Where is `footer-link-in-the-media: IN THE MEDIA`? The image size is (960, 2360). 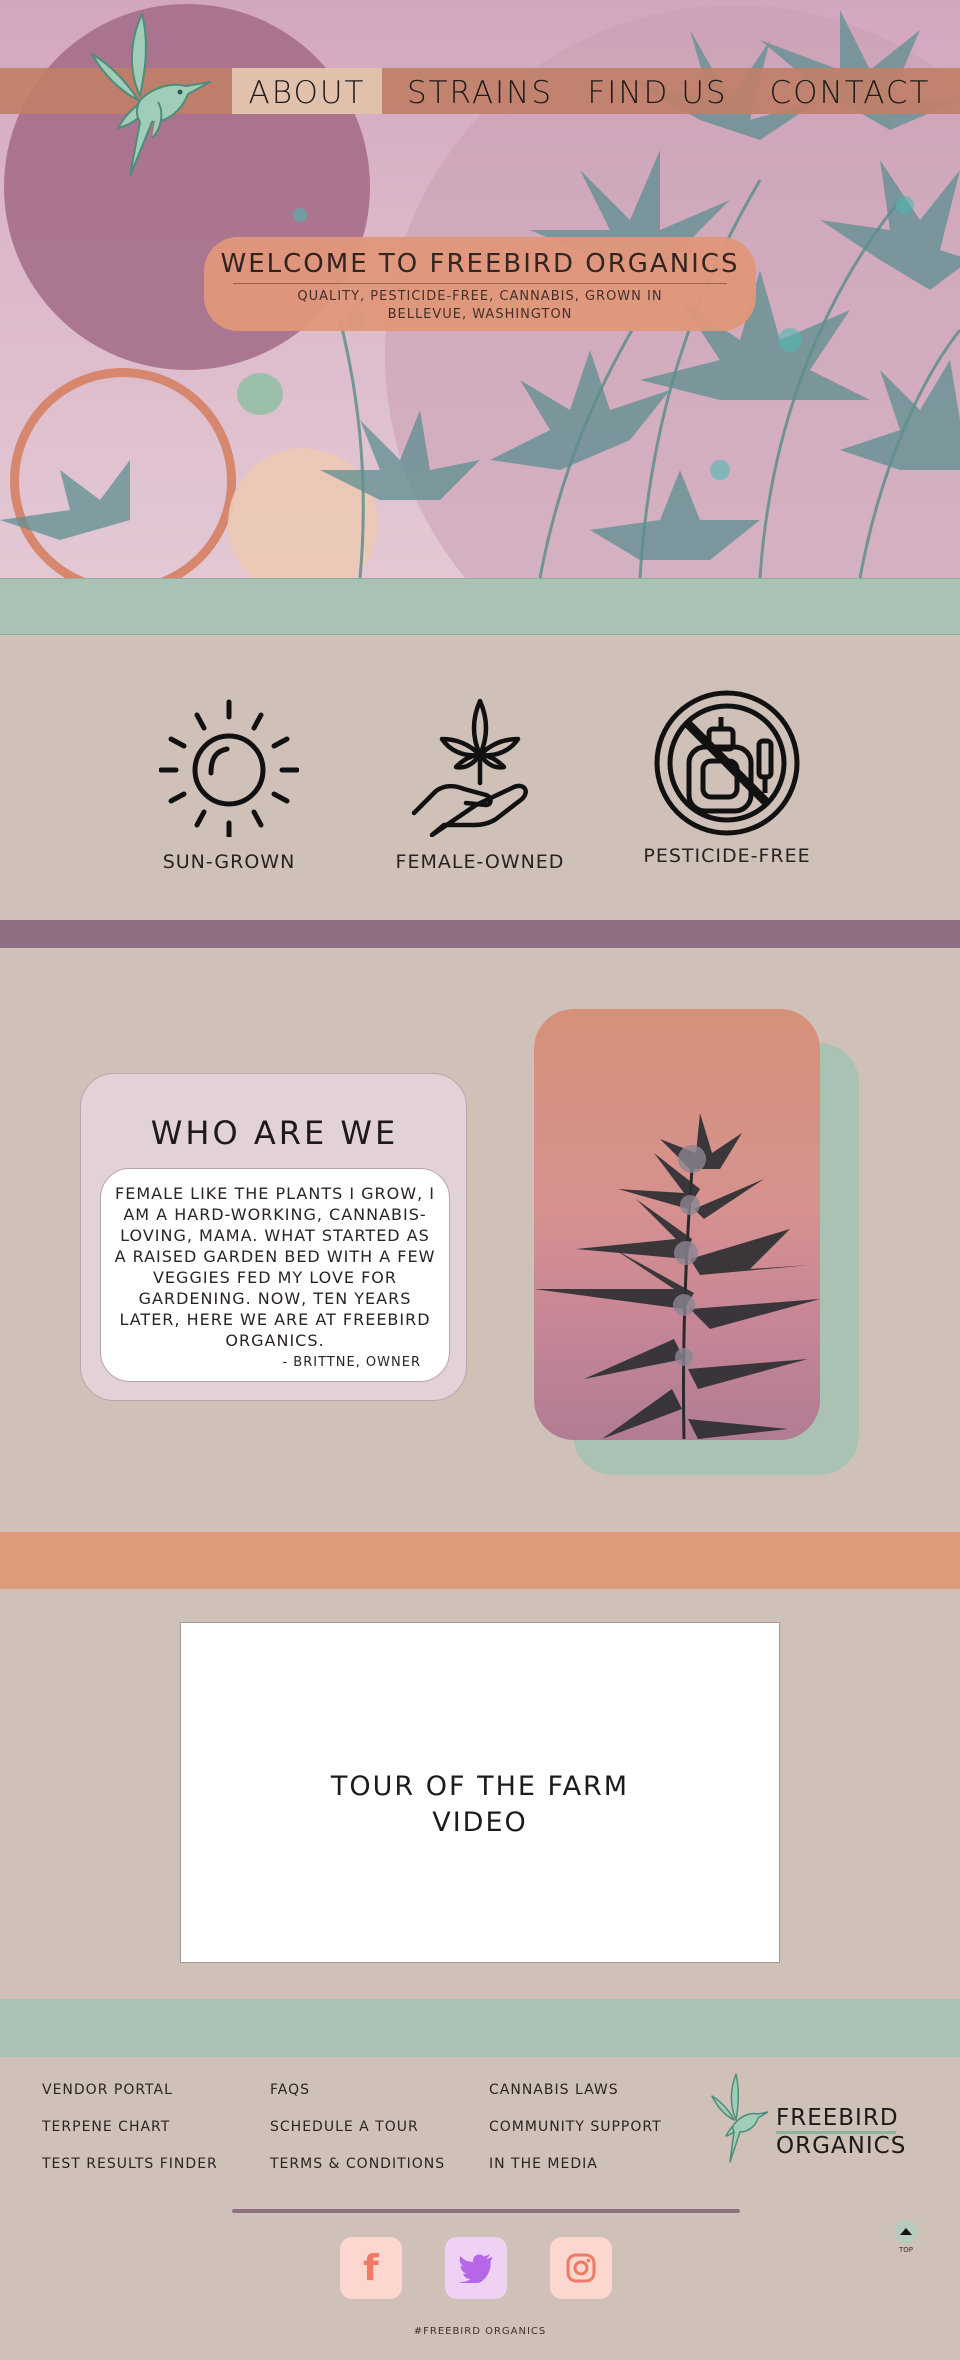
footer-link-in-the-media: IN THE MEDIA is located at coordinates (543, 2164).